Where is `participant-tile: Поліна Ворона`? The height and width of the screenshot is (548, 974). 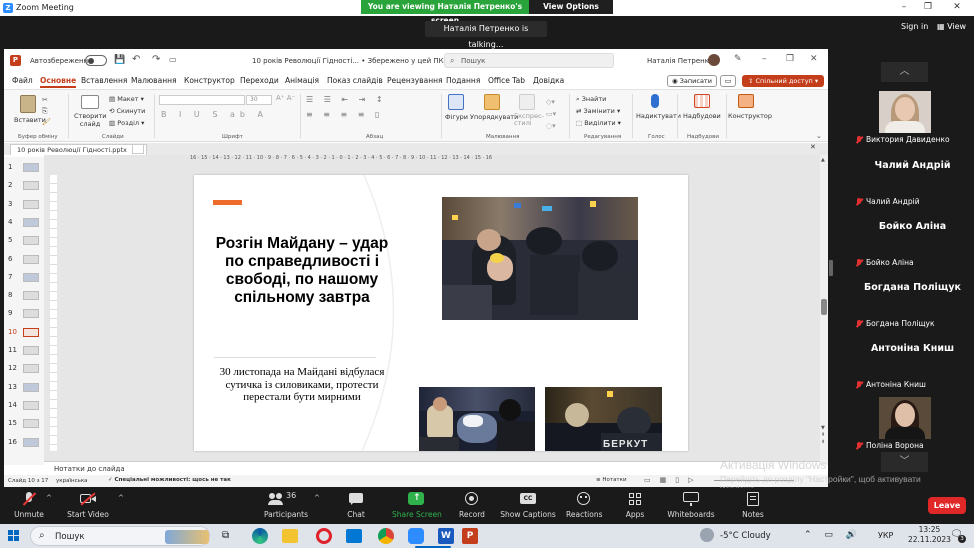 participant-tile: Поліна Ворона is located at coordinates (912, 423).